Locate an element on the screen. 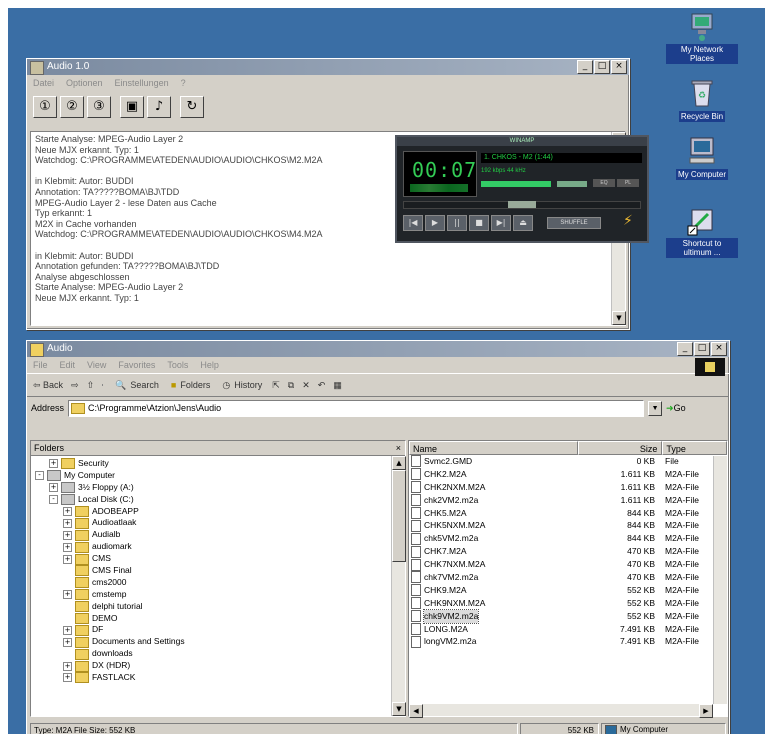 The image size is (773, 742). file-row: chk2VM2.m2a 1.611 KB M2A-File is located at coordinates (568, 500).